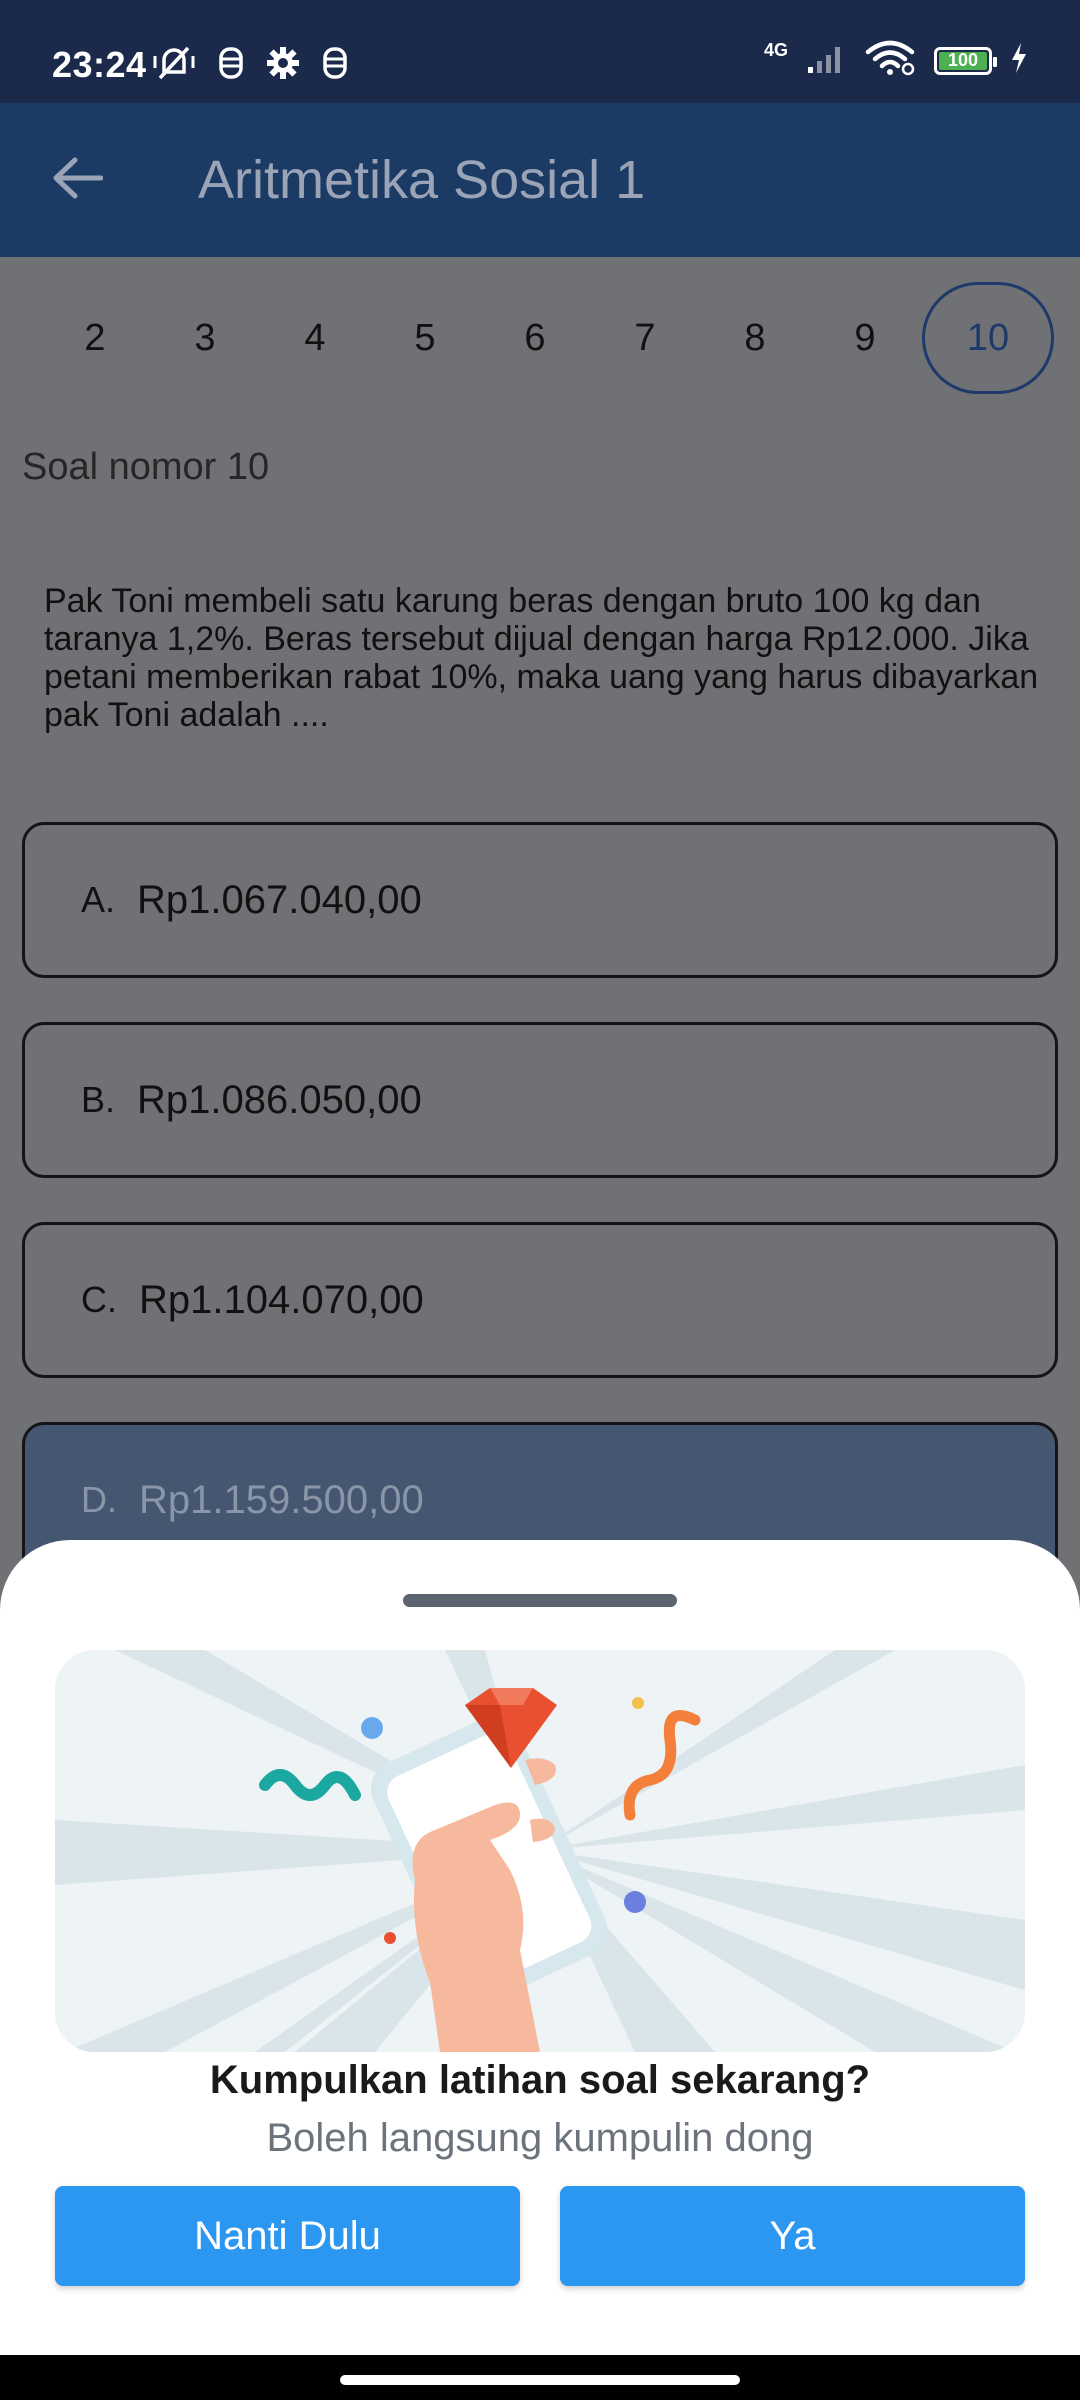  Describe the element at coordinates (963, 60) in the screenshot. I see `battery-level: 100` at that location.